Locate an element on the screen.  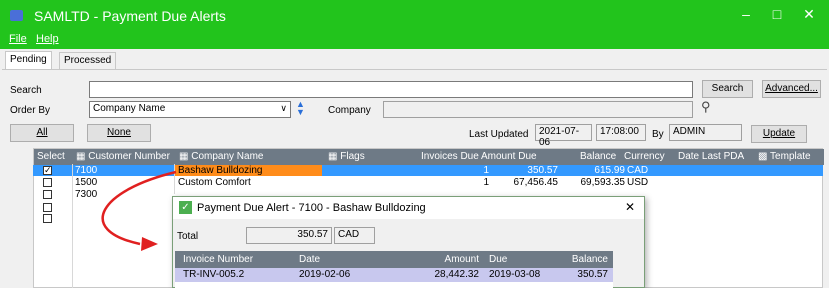
updated-by-field: ADMIN is located at coordinates (705, 132).